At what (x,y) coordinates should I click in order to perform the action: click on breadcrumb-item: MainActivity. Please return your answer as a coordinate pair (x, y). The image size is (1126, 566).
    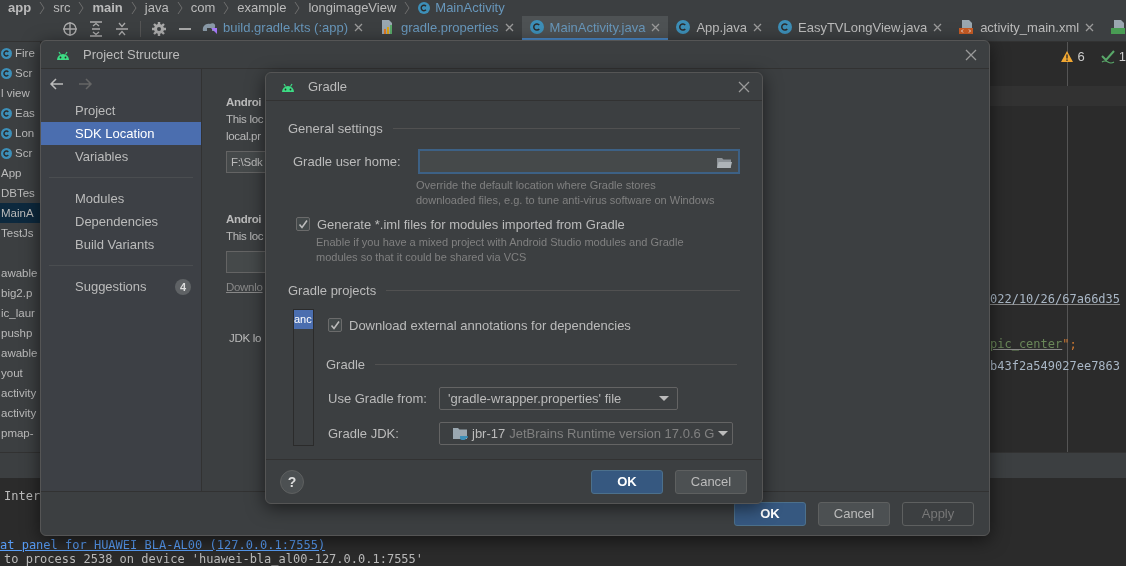
    Looking at the image, I should click on (470, 8).